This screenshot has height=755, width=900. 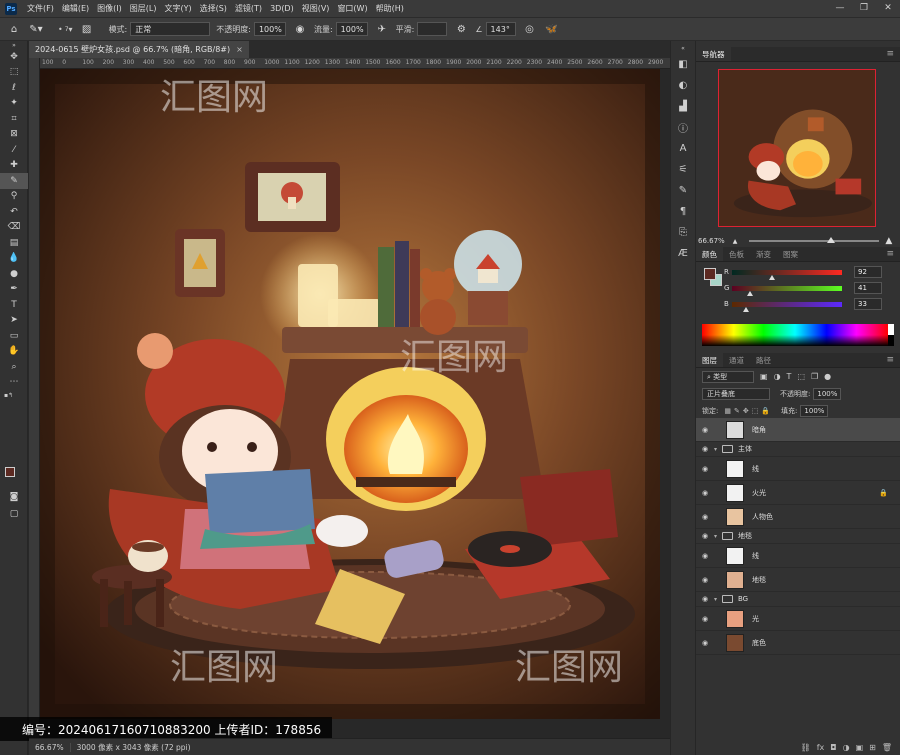 What do you see at coordinates (14, 497) in the screenshot?
I see `quick-mask-icon: ◙` at bounding box center [14, 497].